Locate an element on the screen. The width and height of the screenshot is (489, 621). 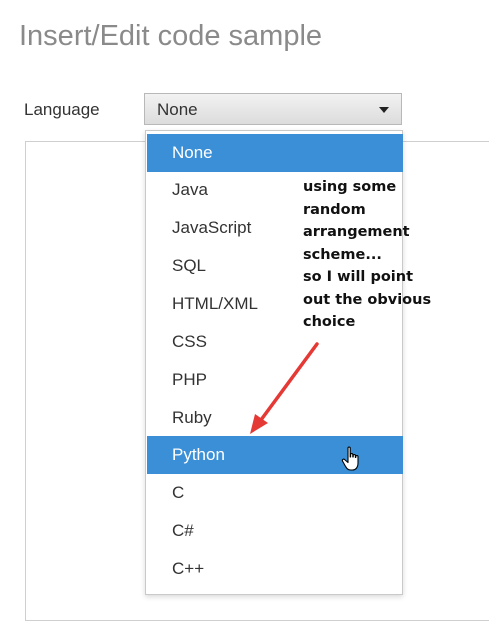
hand-pointer-icon is located at coordinates (350, 458).